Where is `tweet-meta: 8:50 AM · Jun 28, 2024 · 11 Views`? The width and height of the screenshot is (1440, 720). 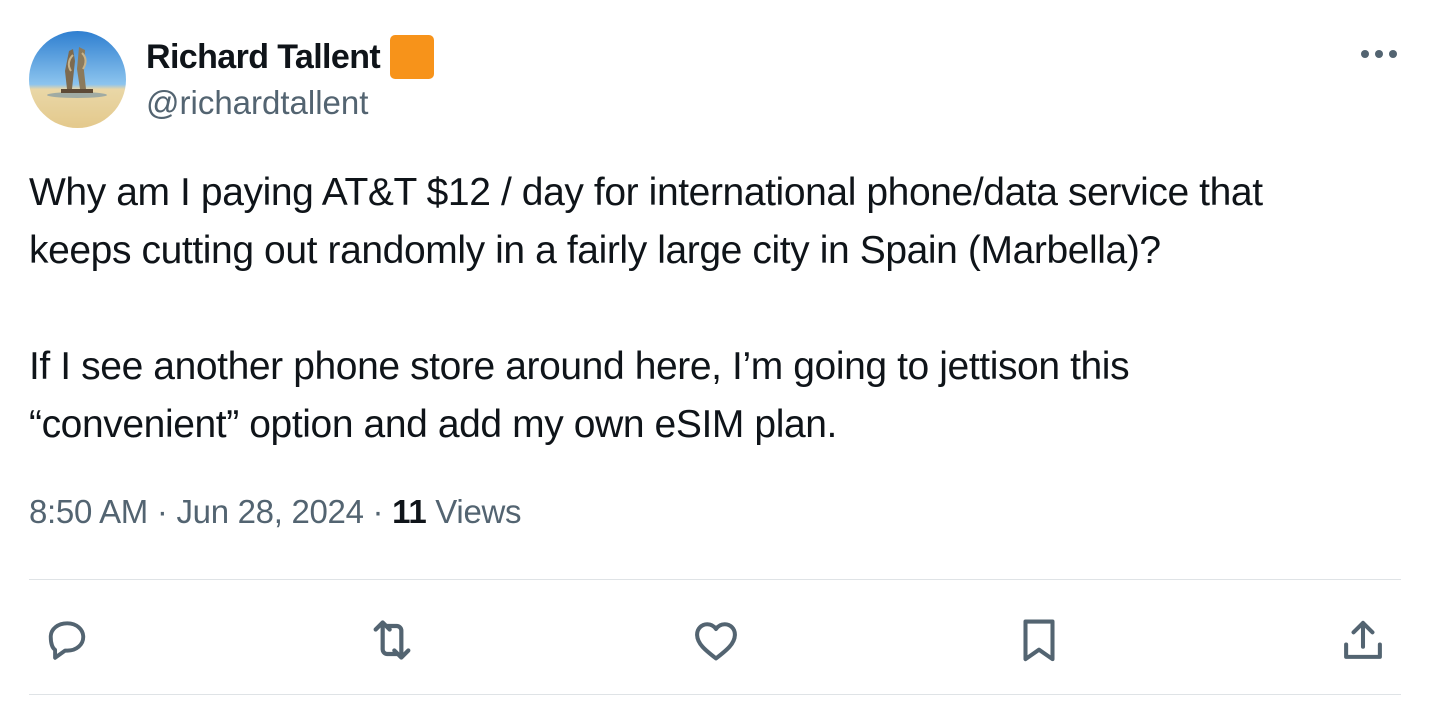
tweet-meta: 8:50 AM · Jun 28, 2024 · 11 Views is located at coordinates (275, 512).